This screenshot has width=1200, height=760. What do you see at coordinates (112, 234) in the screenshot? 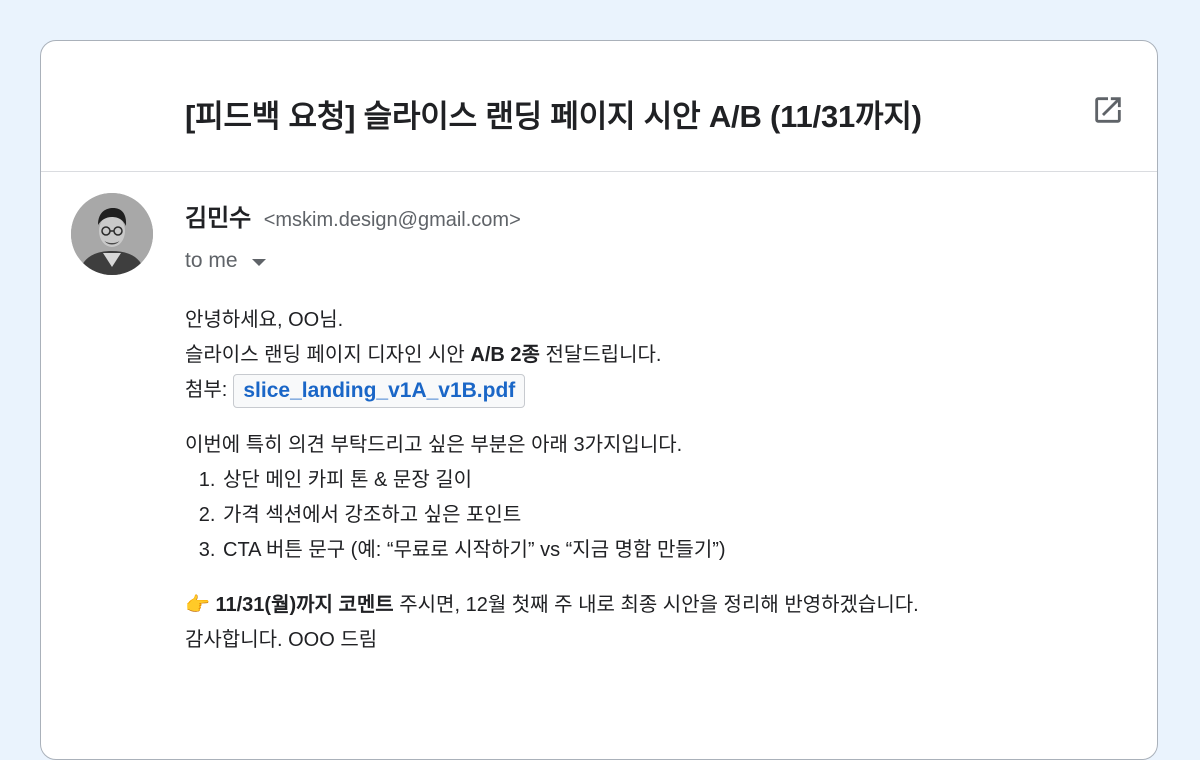
I see `avatar` at bounding box center [112, 234].